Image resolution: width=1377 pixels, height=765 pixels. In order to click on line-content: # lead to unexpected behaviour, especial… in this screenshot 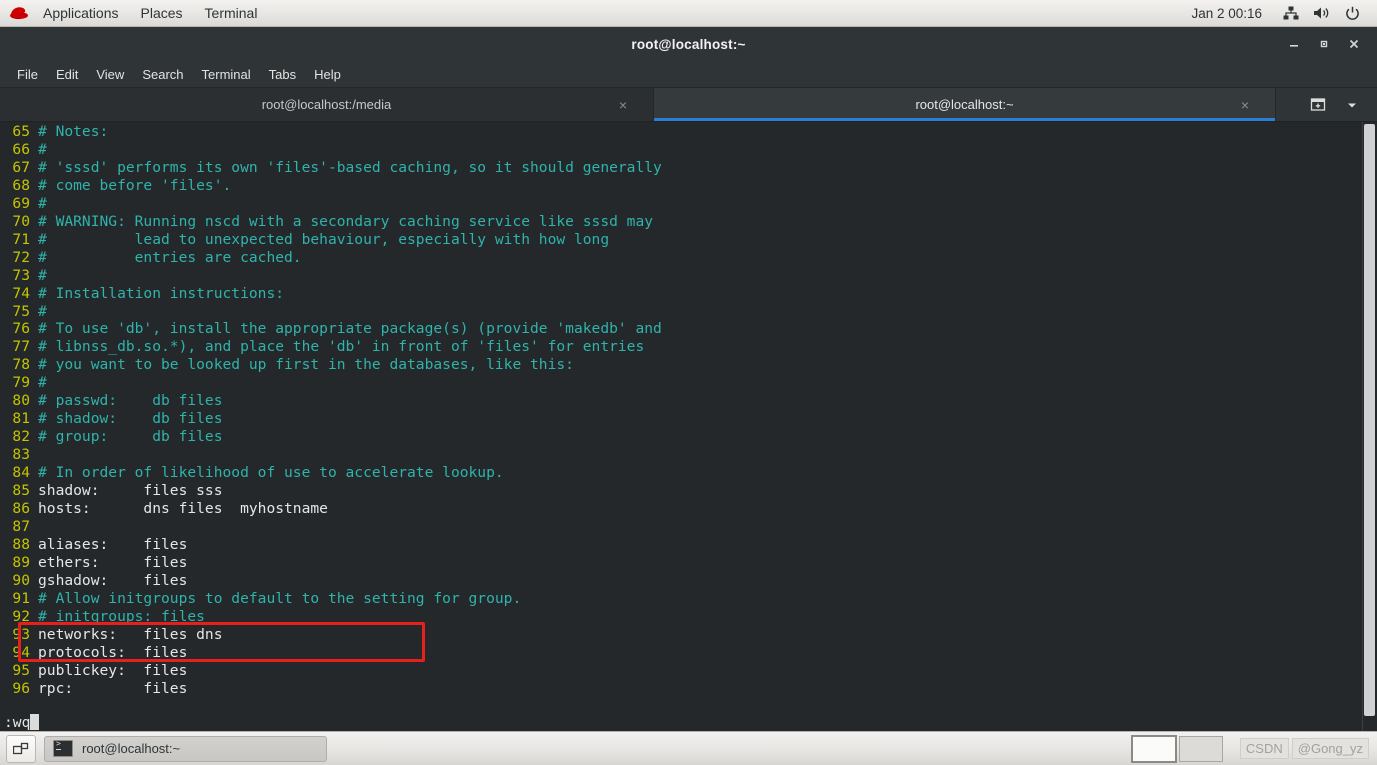, I will do `click(324, 239)`.